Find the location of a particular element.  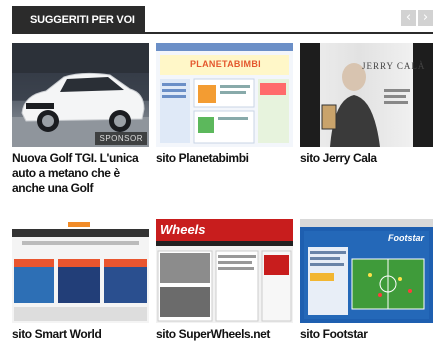

site-logo: Wheels is located at coordinates (183, 229).